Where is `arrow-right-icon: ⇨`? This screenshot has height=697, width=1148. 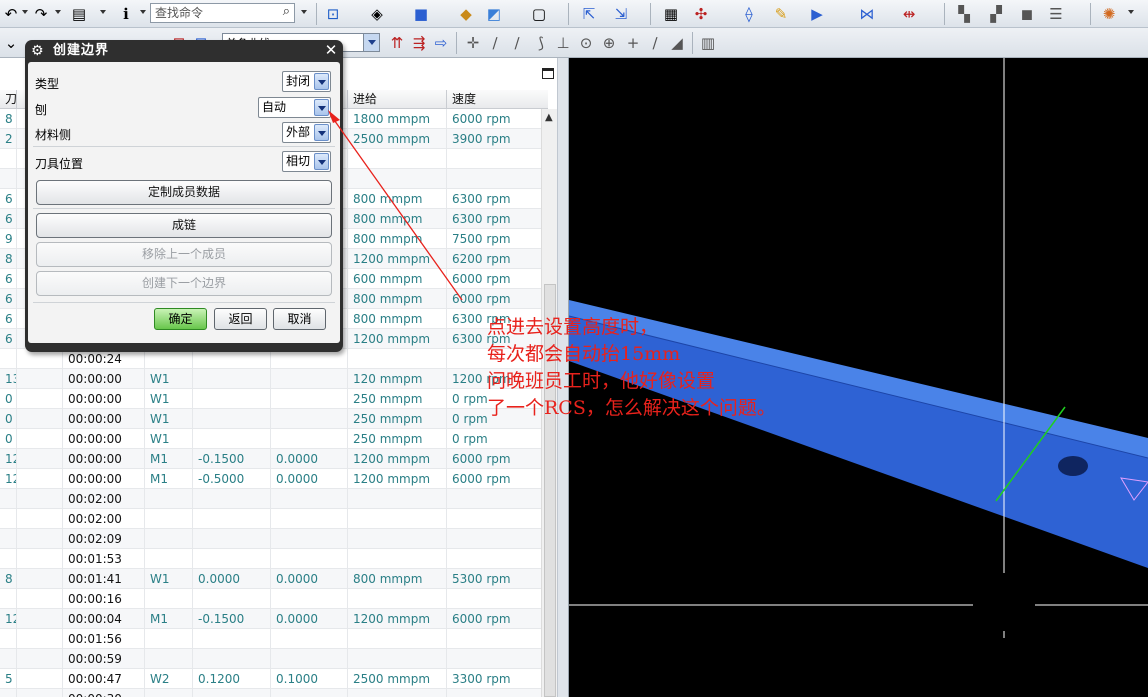 arrow-right-icon: ⇨ is located at coordinates (441, 43).